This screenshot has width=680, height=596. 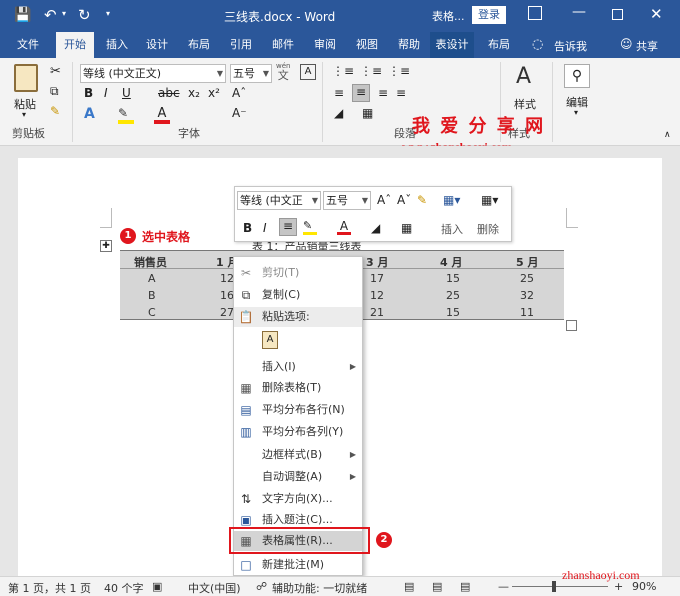 I want to click on tab-references: 引用, so click(x=241, y=45).